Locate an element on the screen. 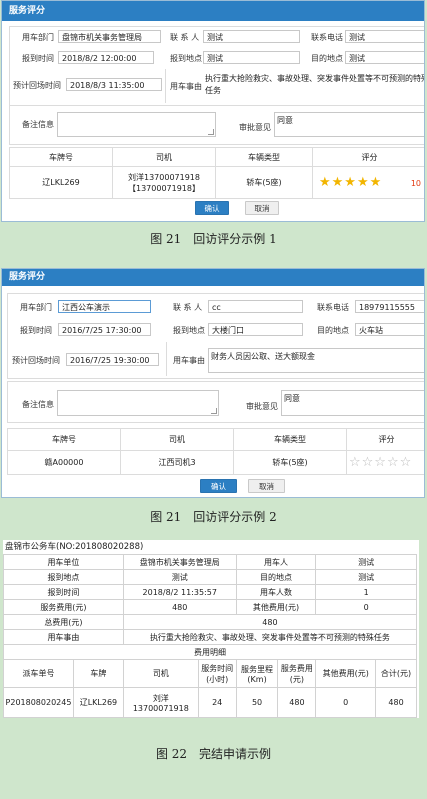 Image resolution: width=427 pixels, height=799 pixels. arrive-time-field: 2018/8/2 12:00:00 is located at coordinates (106, 57).